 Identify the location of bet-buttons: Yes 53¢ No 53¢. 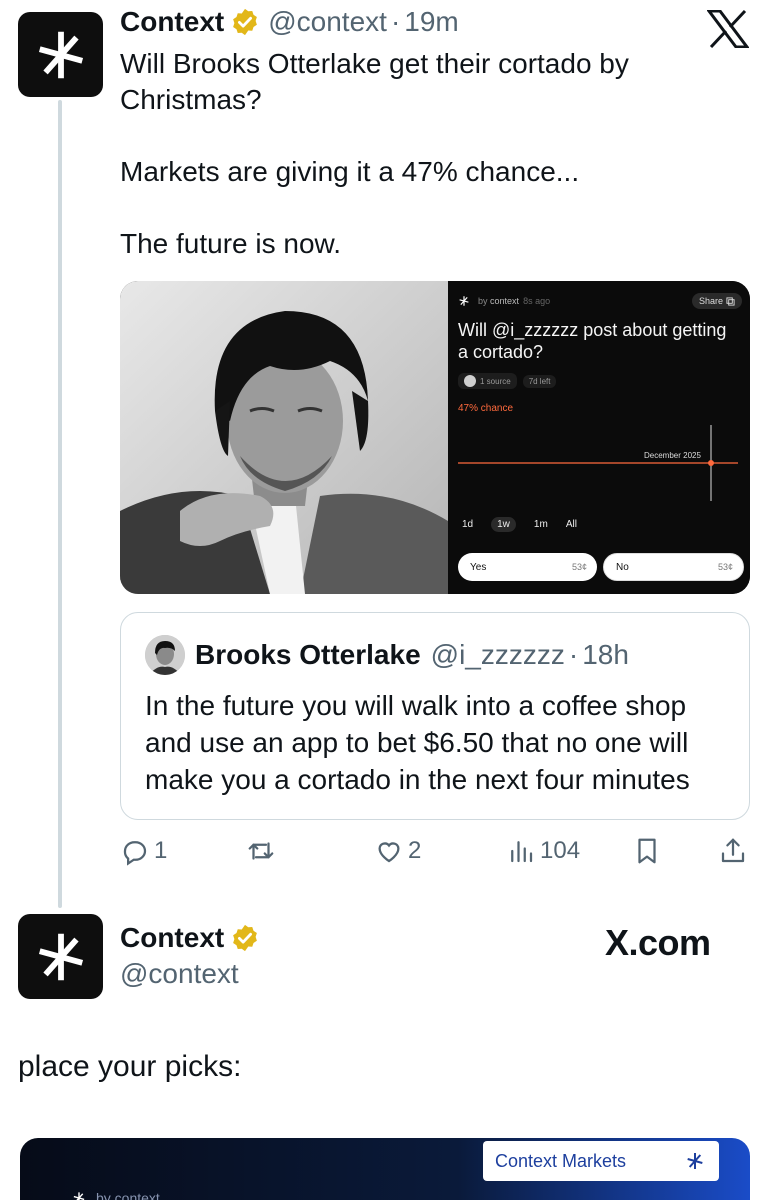
(601, 567).